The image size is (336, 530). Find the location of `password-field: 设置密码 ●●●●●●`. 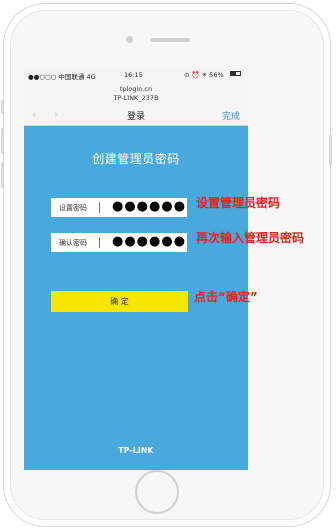

password-field: 设置密码 ●●●●●● is located at coordinates (119, 207).